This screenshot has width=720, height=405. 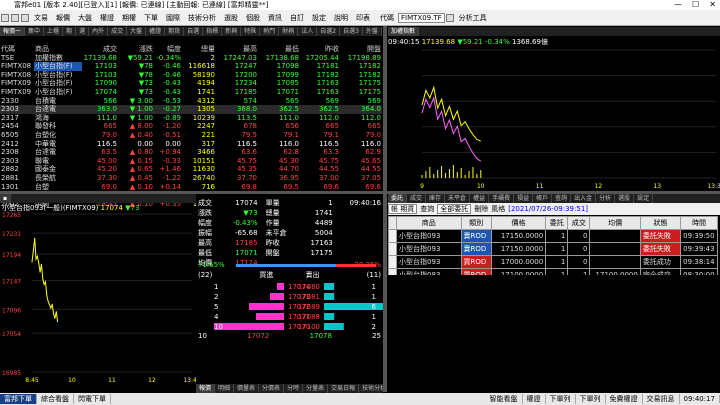 What do you see at coordinates (372, 31) in the screenshot?
I see `tab-quote: 外盤` at bounding box center [372, 31].